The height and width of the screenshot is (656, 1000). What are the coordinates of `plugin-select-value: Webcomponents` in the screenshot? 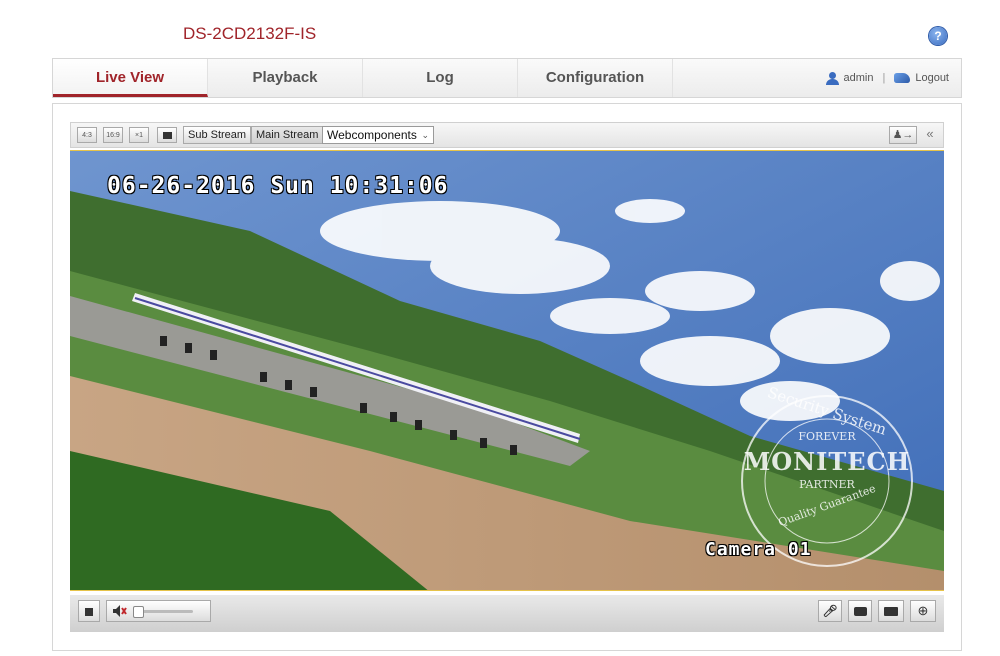 It's located at (372, 135).